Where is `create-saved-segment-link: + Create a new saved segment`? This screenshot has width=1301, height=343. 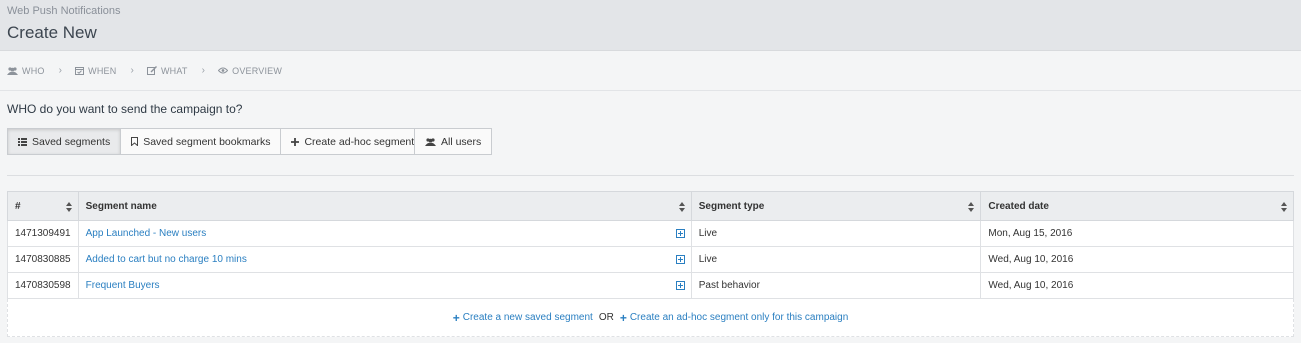 create-saved-segment-link: + Create a new saved segment is located at coordinates (523, 318).